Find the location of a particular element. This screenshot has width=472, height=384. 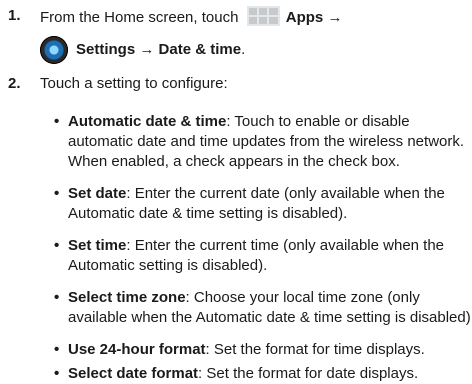

arrow-1: → is located at coordinates (335, 17).